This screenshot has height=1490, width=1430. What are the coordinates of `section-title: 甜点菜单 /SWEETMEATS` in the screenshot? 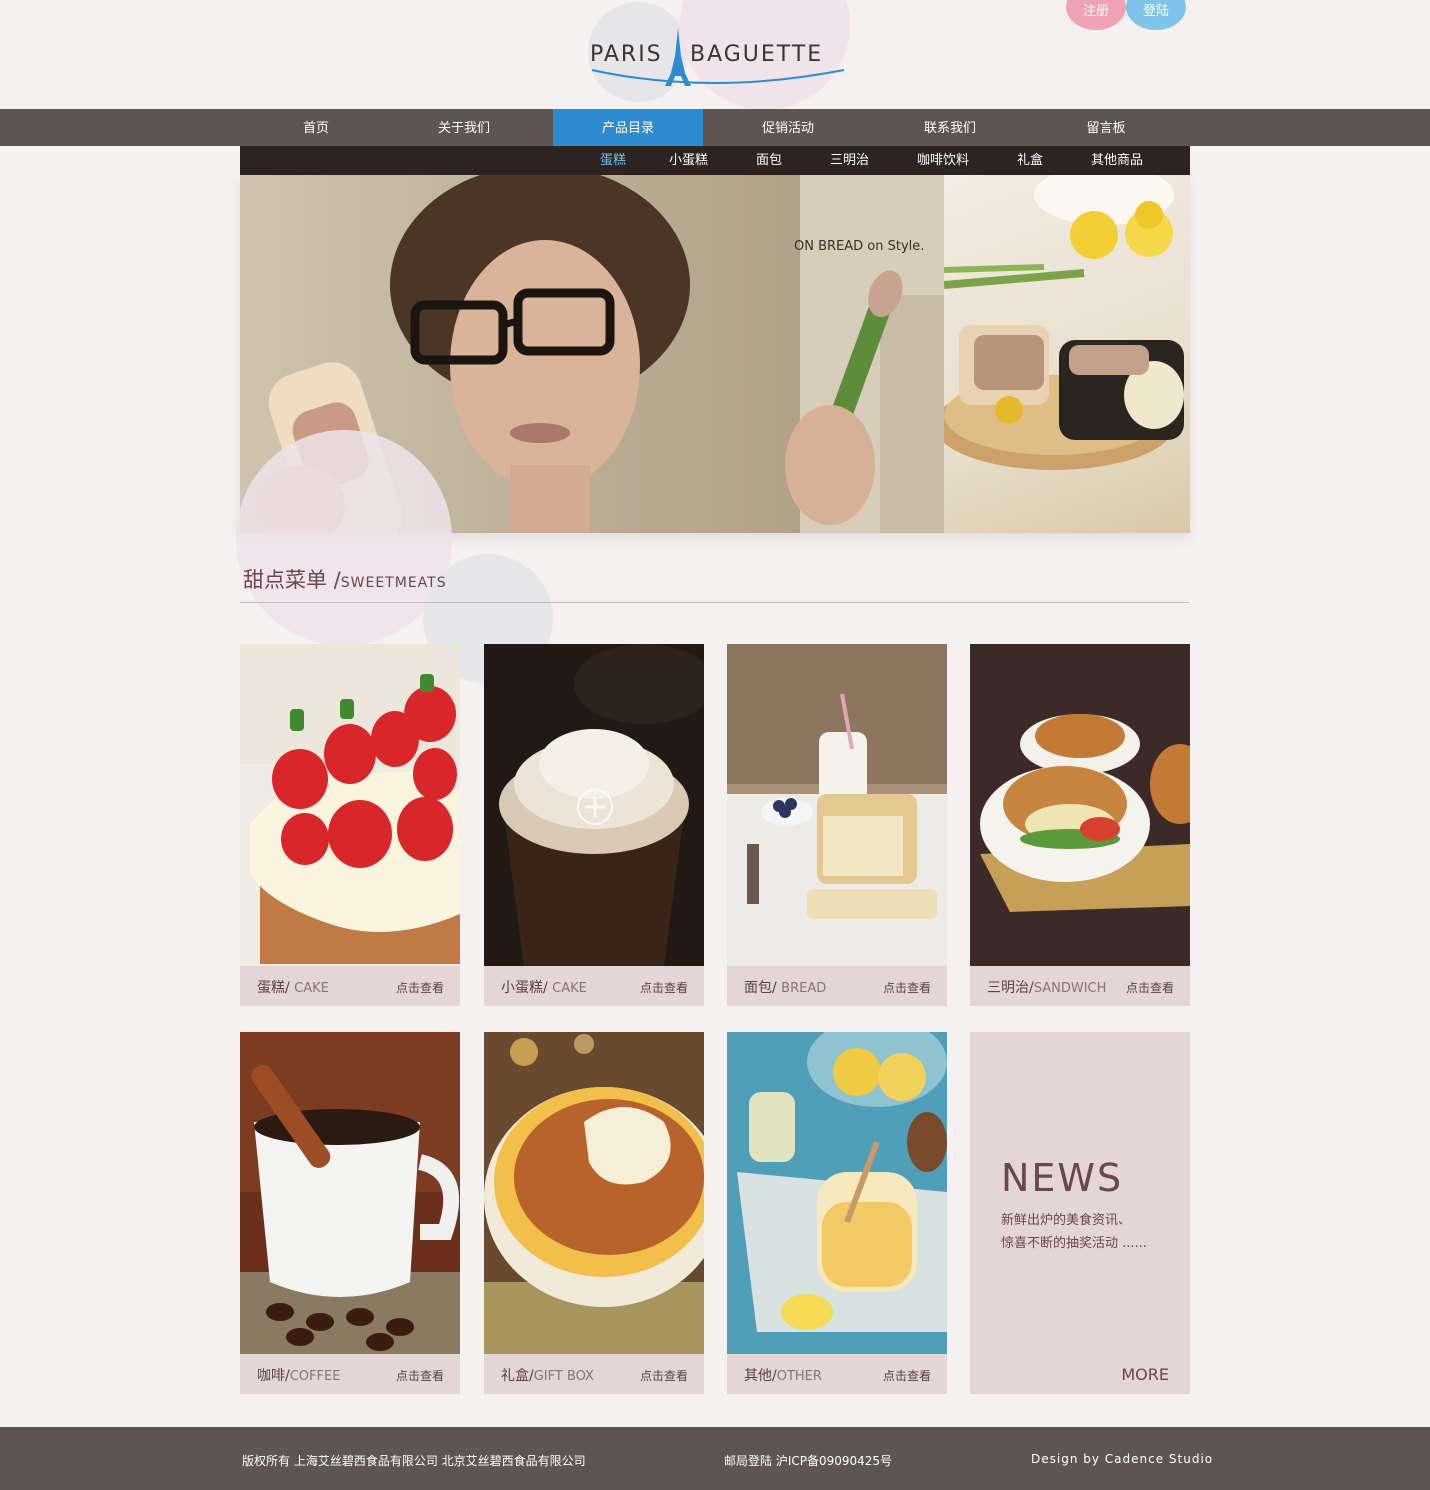 It's located at (345, 579).